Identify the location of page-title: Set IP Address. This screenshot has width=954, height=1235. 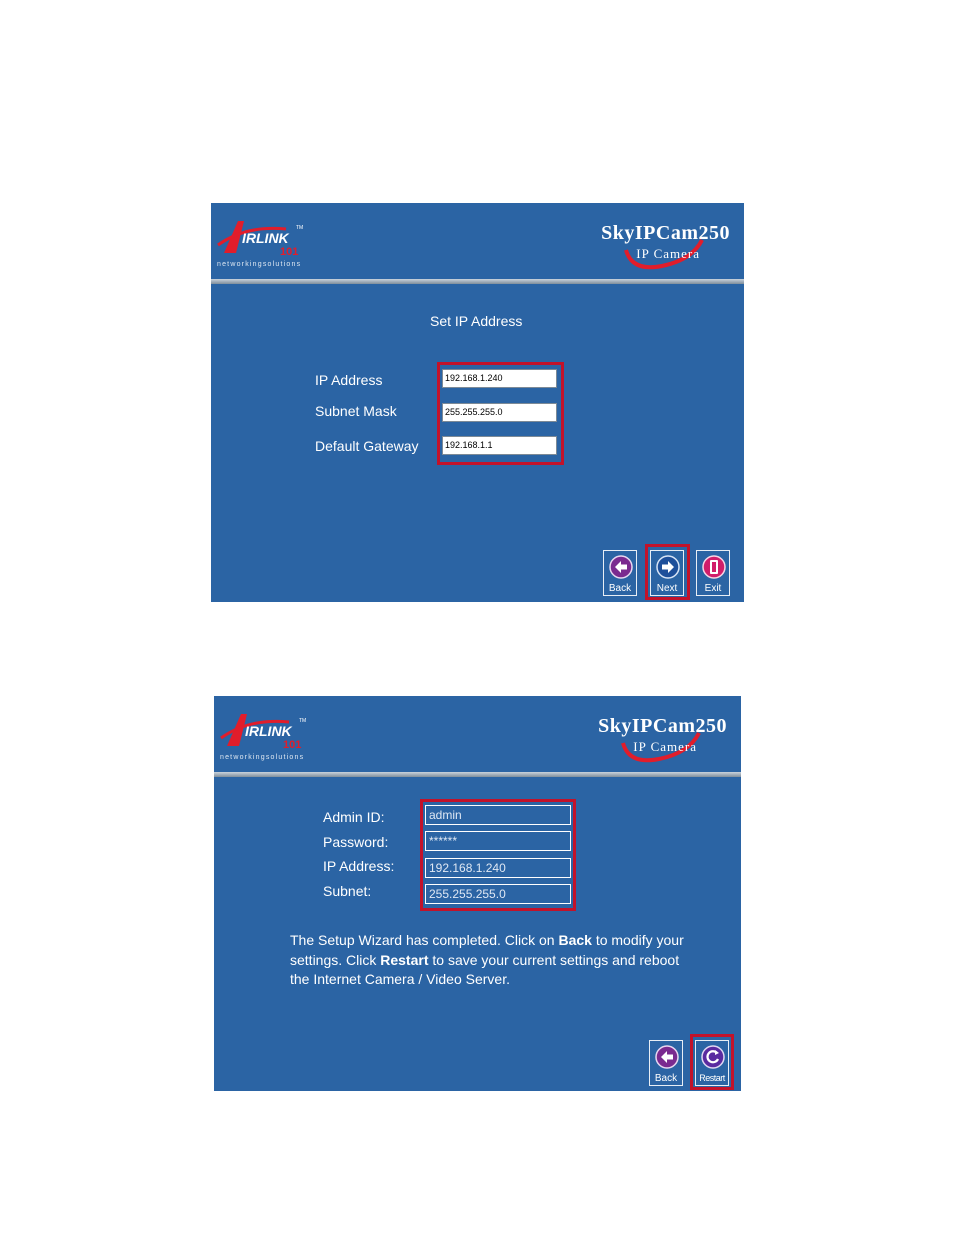
(476, 321).